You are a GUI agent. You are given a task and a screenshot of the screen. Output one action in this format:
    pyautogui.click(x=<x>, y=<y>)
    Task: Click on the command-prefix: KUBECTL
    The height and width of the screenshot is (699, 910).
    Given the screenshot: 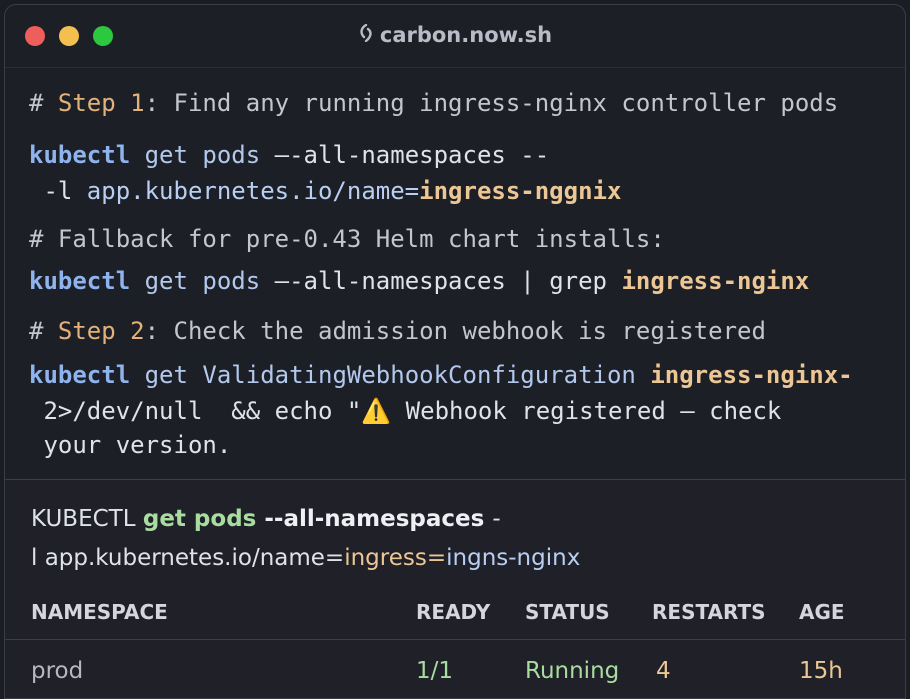 What is the action you would take?
    pyautogui.click(x=87, y=519)
    